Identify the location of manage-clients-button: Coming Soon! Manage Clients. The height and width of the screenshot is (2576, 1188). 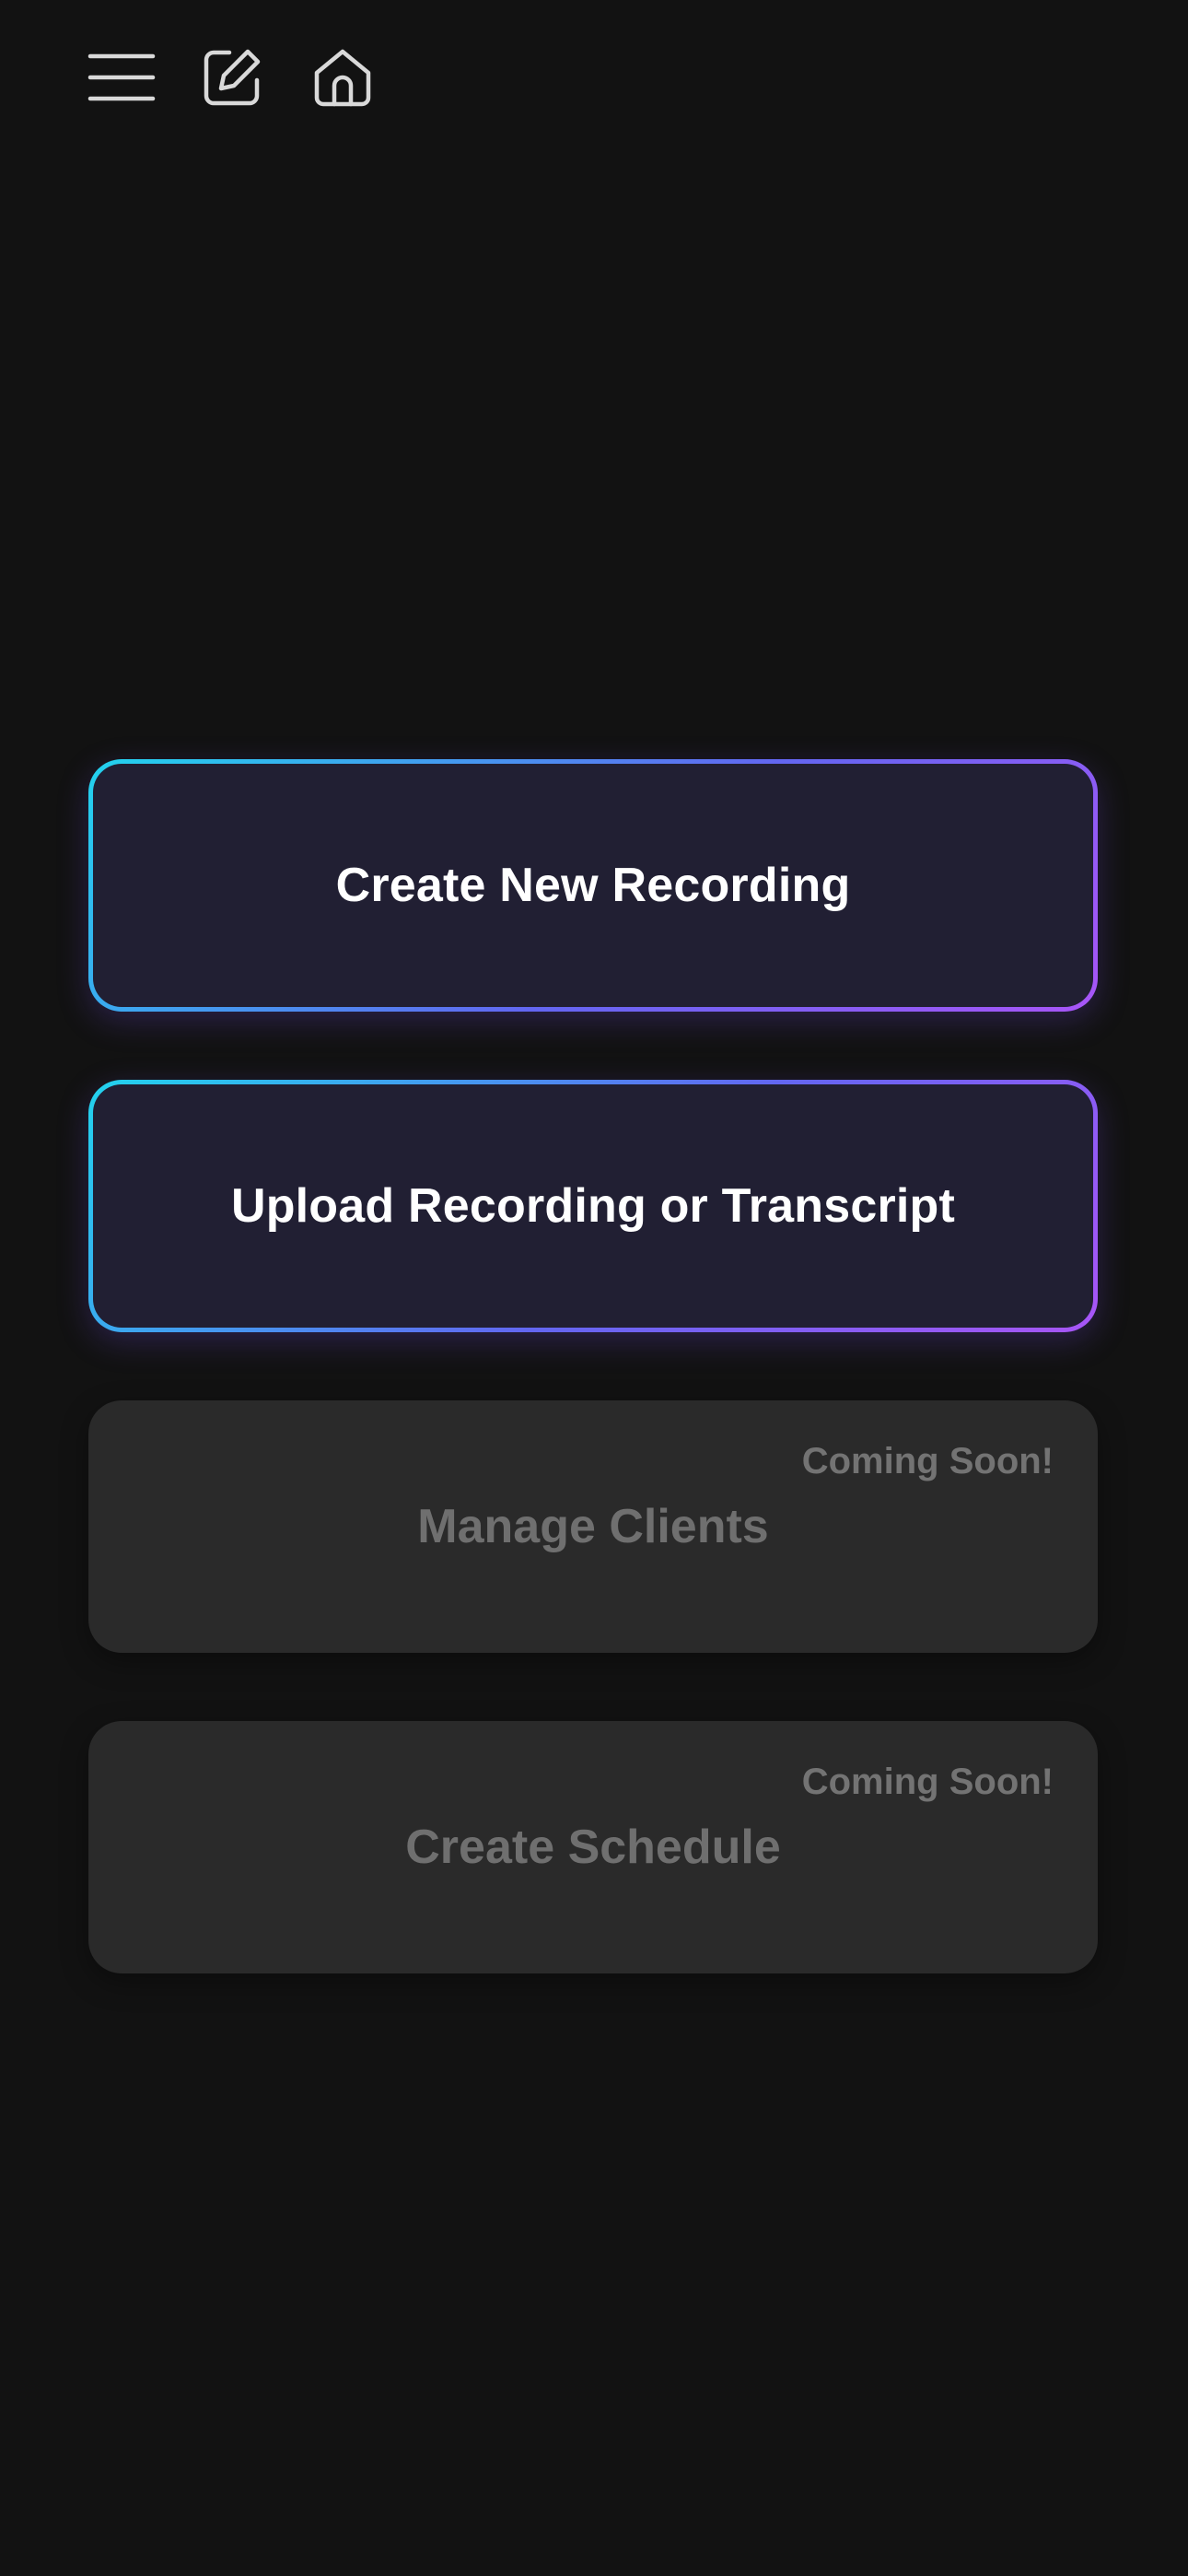
(593, 1526).